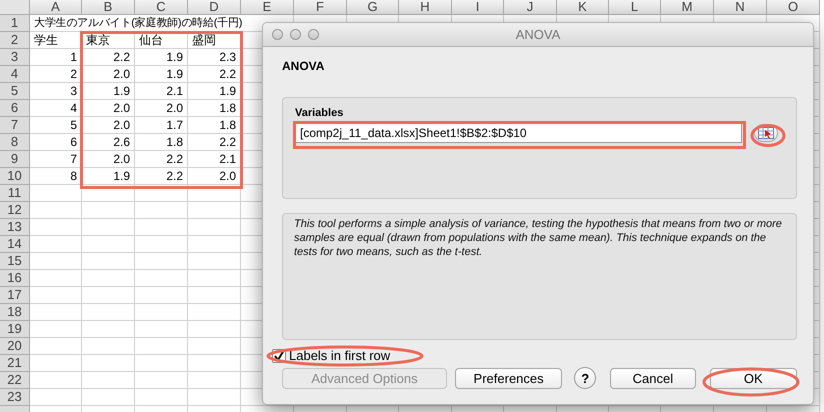 The image size is (824, 412). I want to click on column-header: E, so click(267, 7).